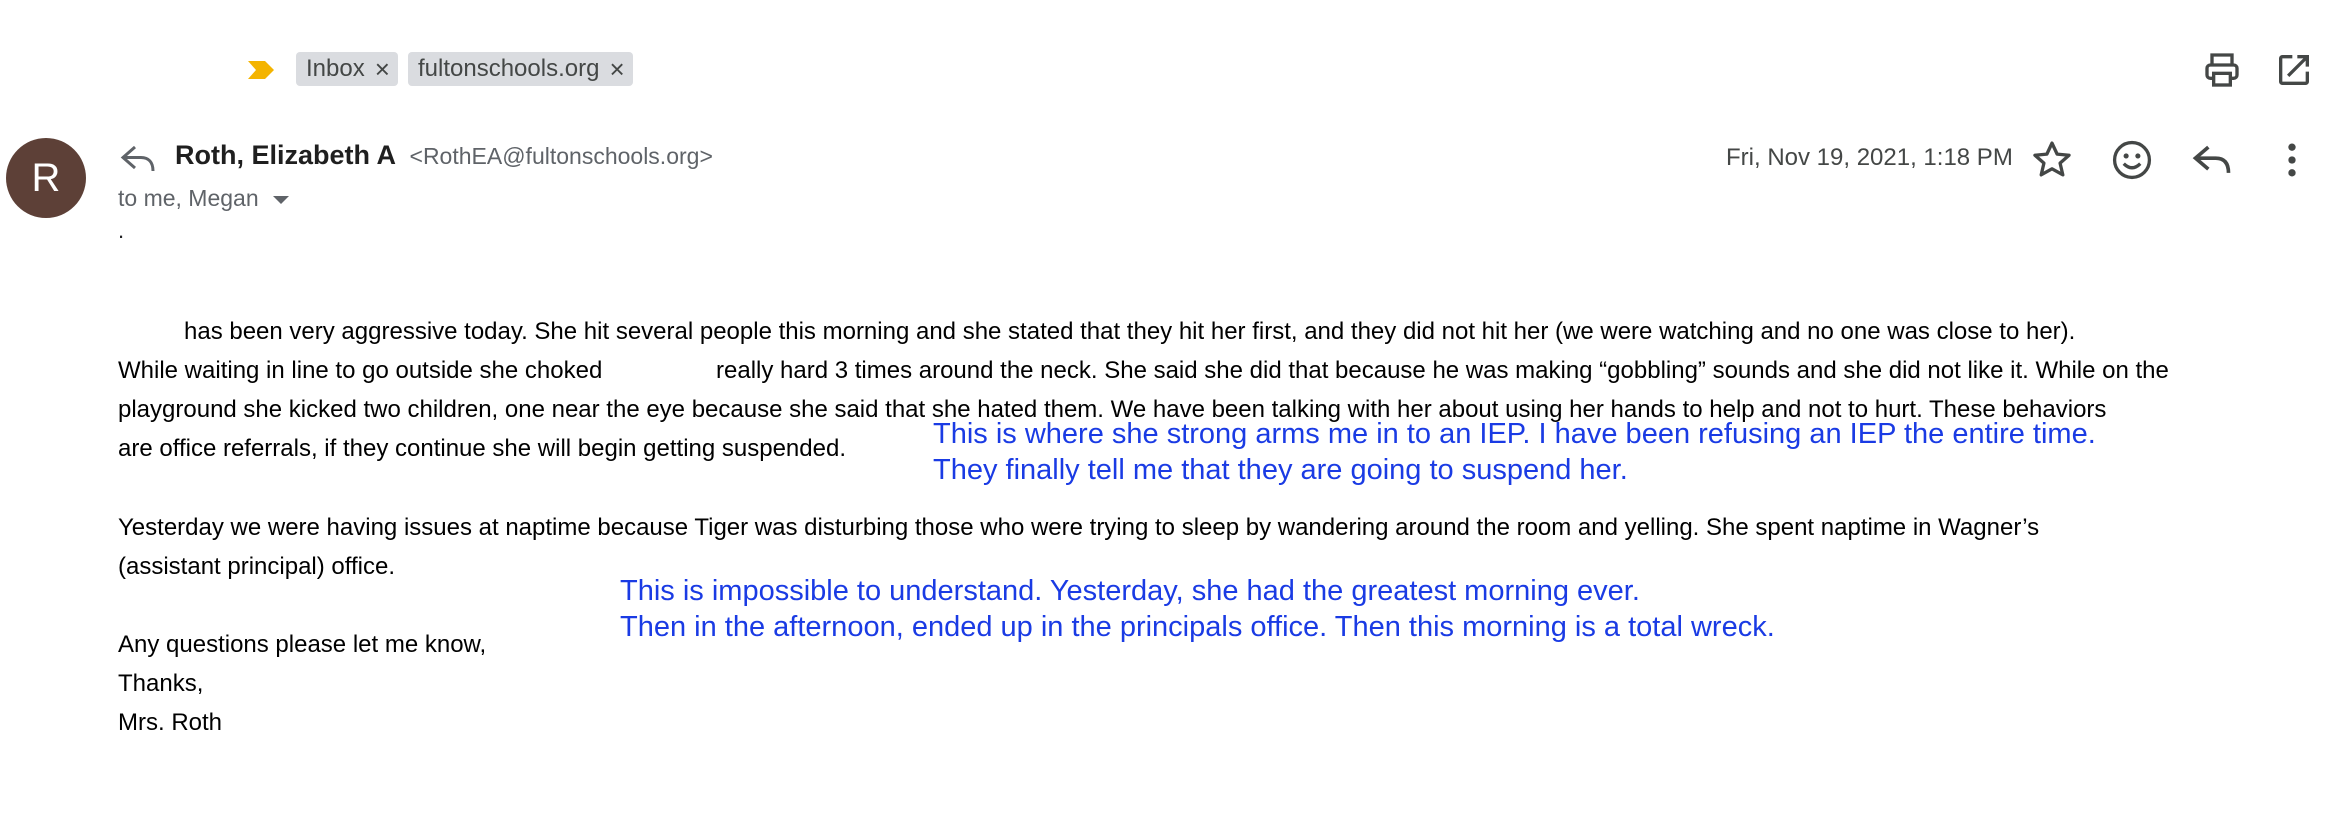 Image resolution: width=2346 pixels, height=828 pixels. What do you see at coordinates (302, 644) in the screenshot?
I see `closing-line: Any questions please let me know,` at bounding box center [302, 644].